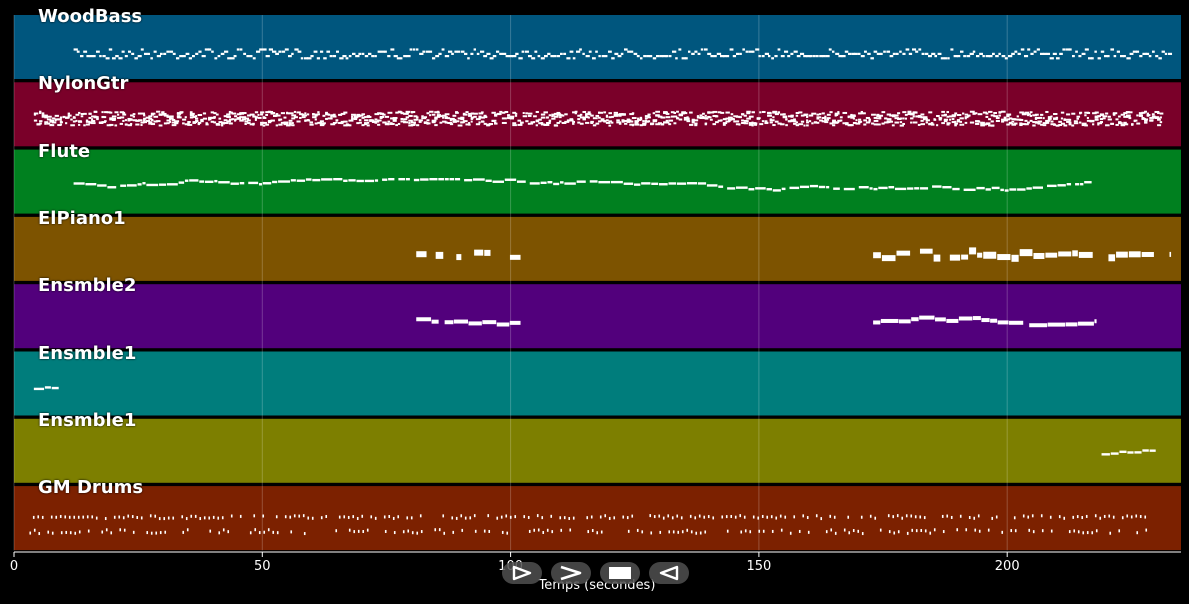 This screenshot has height=604, width=1189. I want to click on stop-button, so click(620, 573).